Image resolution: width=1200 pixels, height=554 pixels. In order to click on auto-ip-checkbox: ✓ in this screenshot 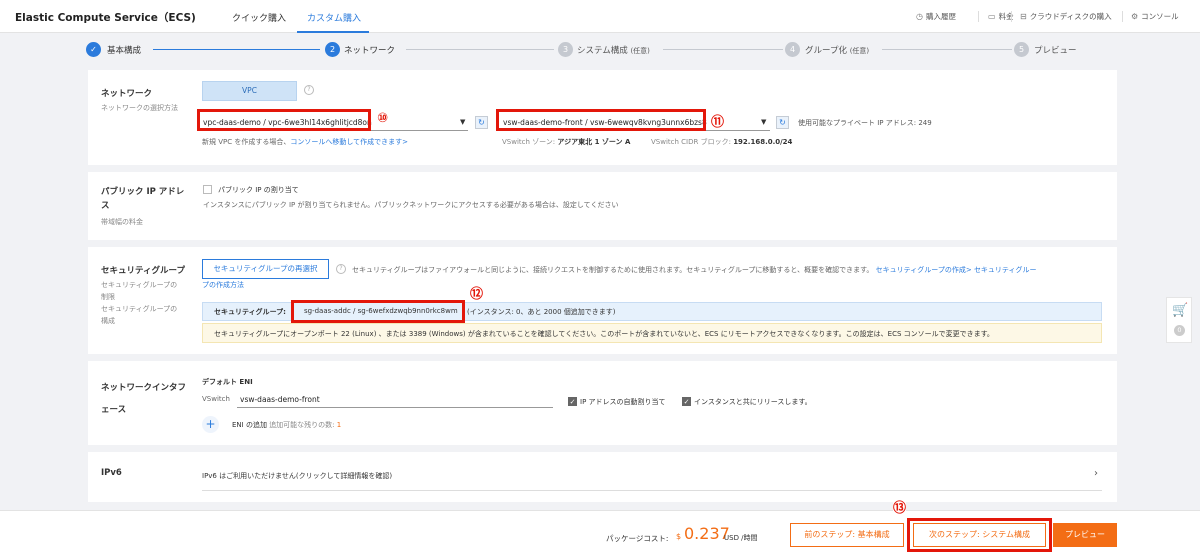, I will do `click(572, 401)`.